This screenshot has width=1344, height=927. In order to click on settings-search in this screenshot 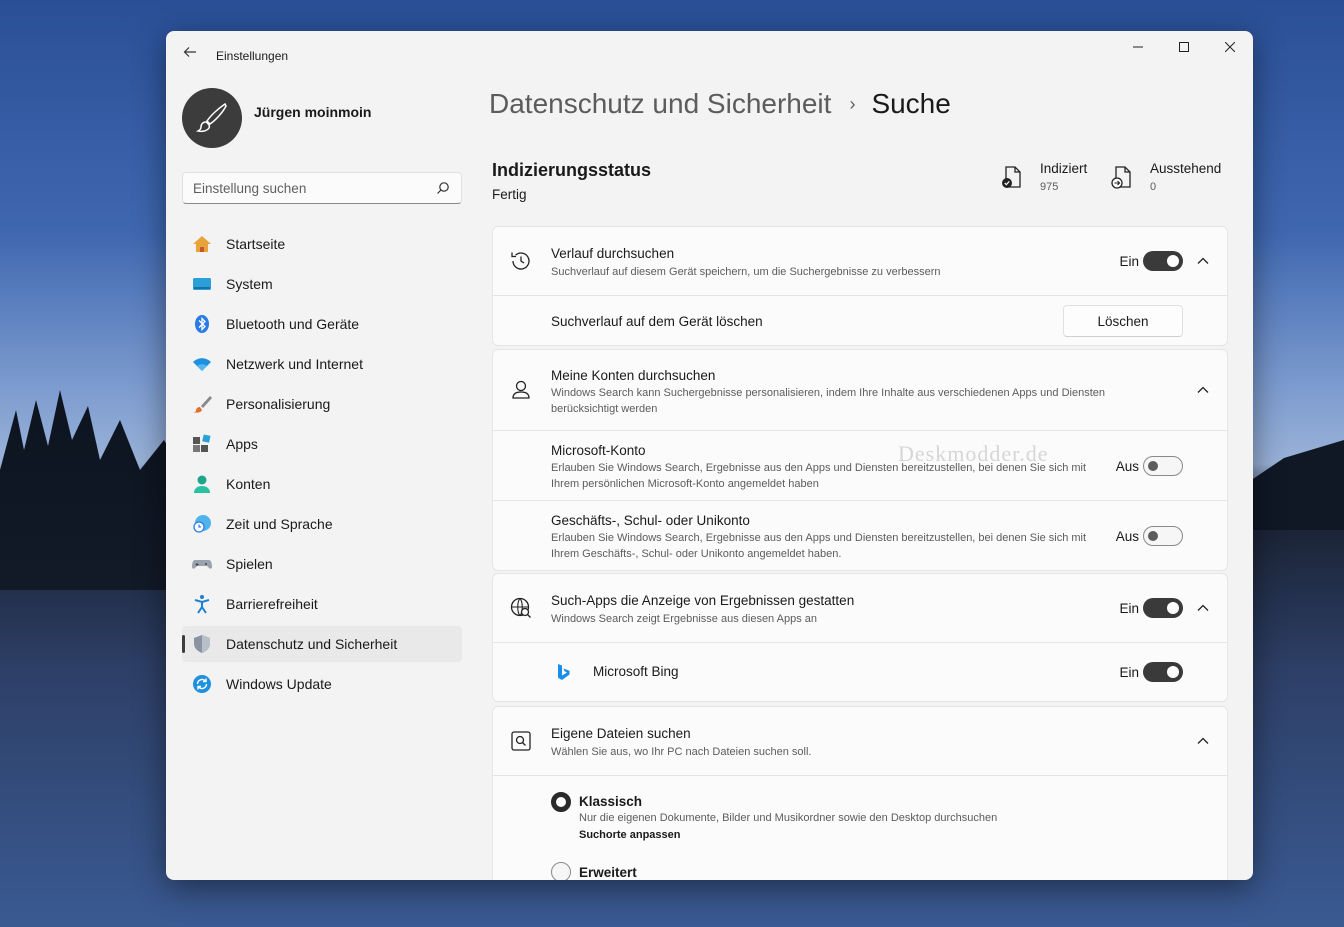, I will do `click(322, 188)`.